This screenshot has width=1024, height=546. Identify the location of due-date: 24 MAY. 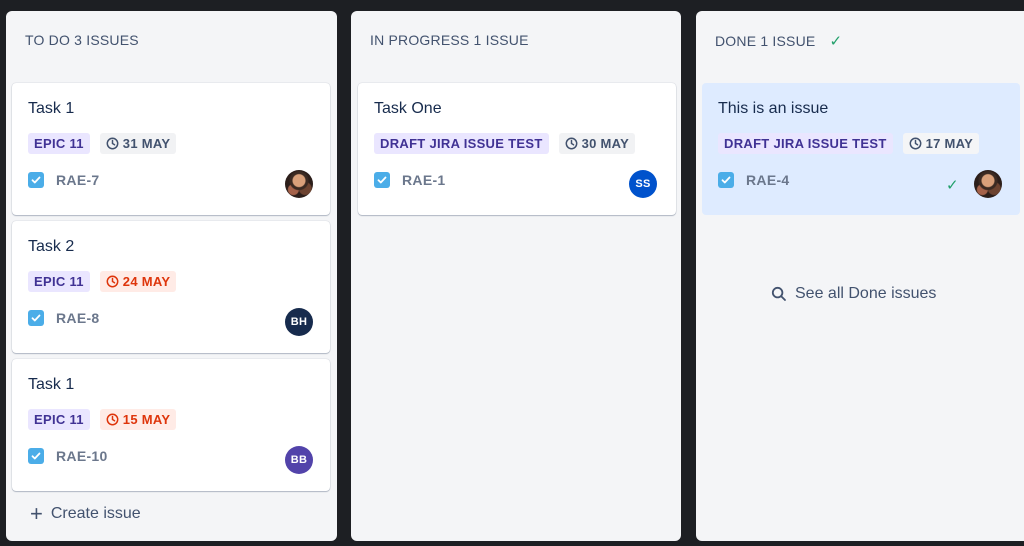
(146, 281).